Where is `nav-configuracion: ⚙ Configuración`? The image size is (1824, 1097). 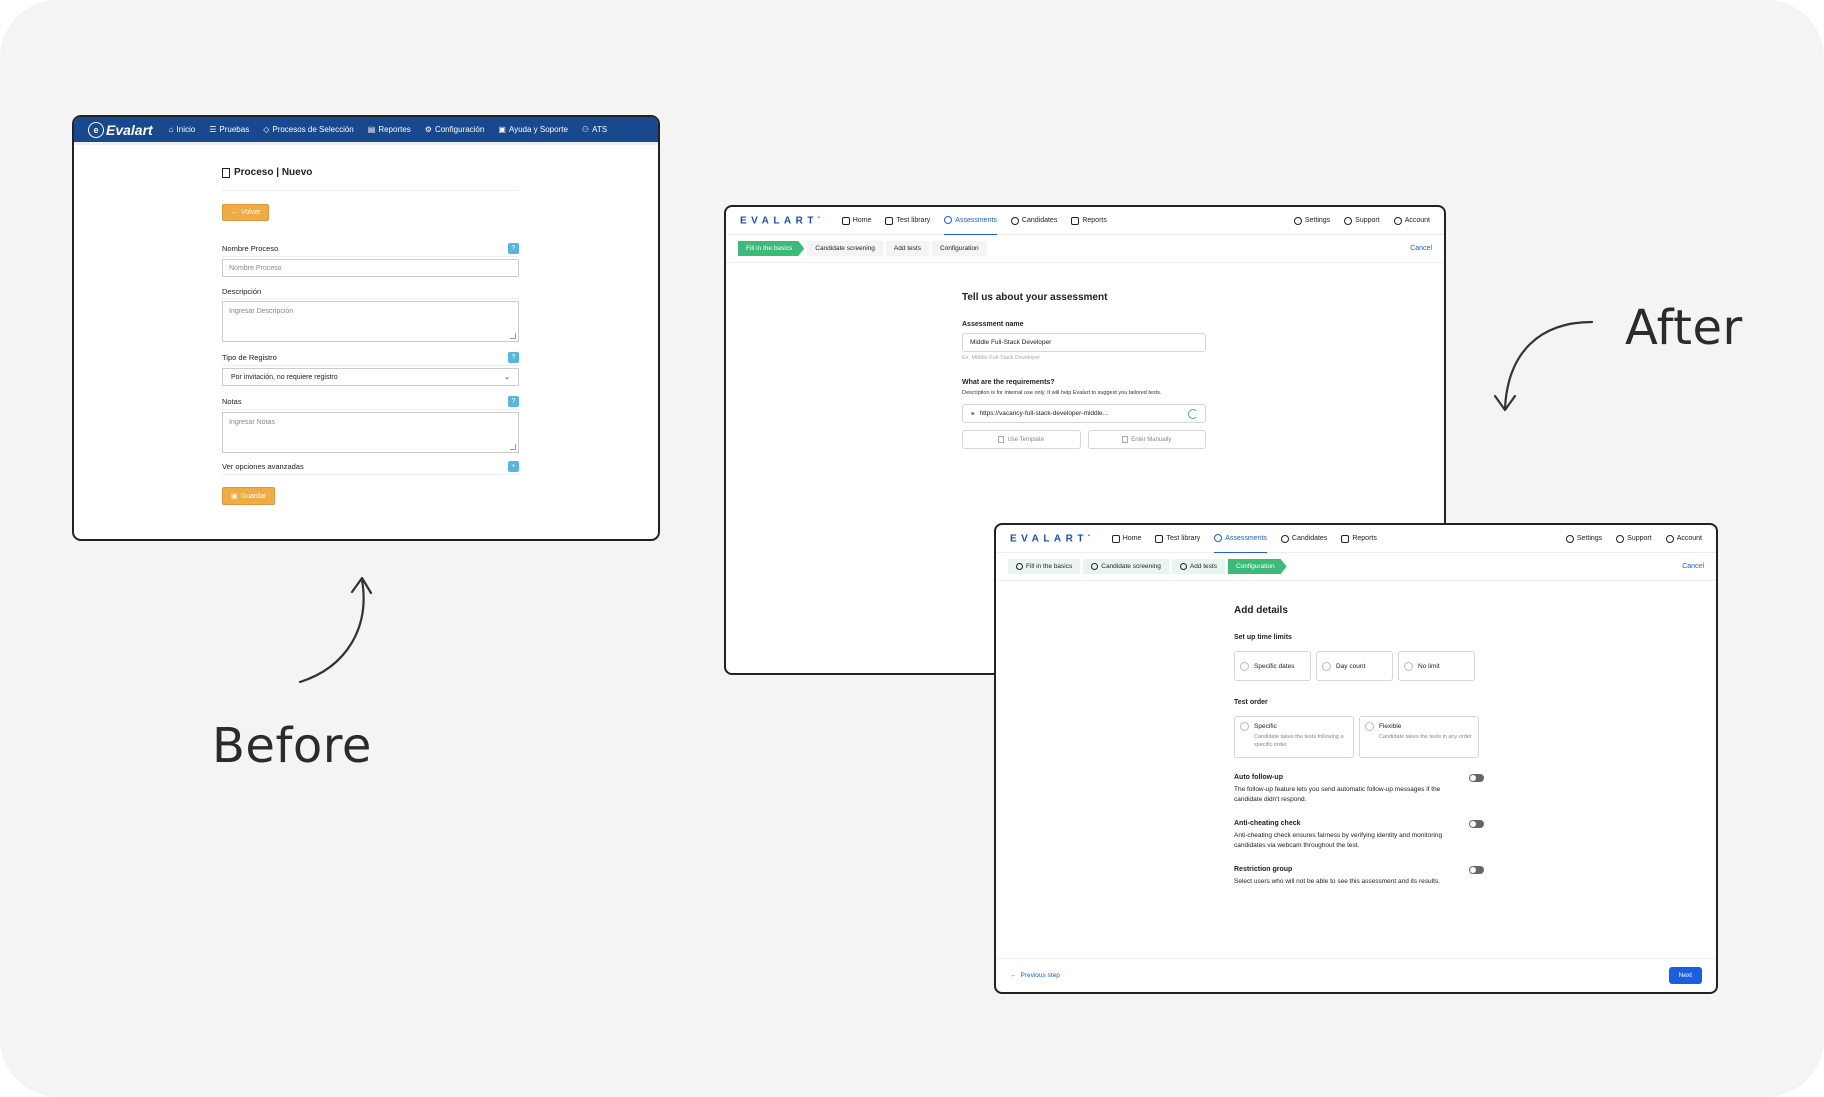
nav-configuracion: ⚙ Configuración is located at coordinates (455, 129).